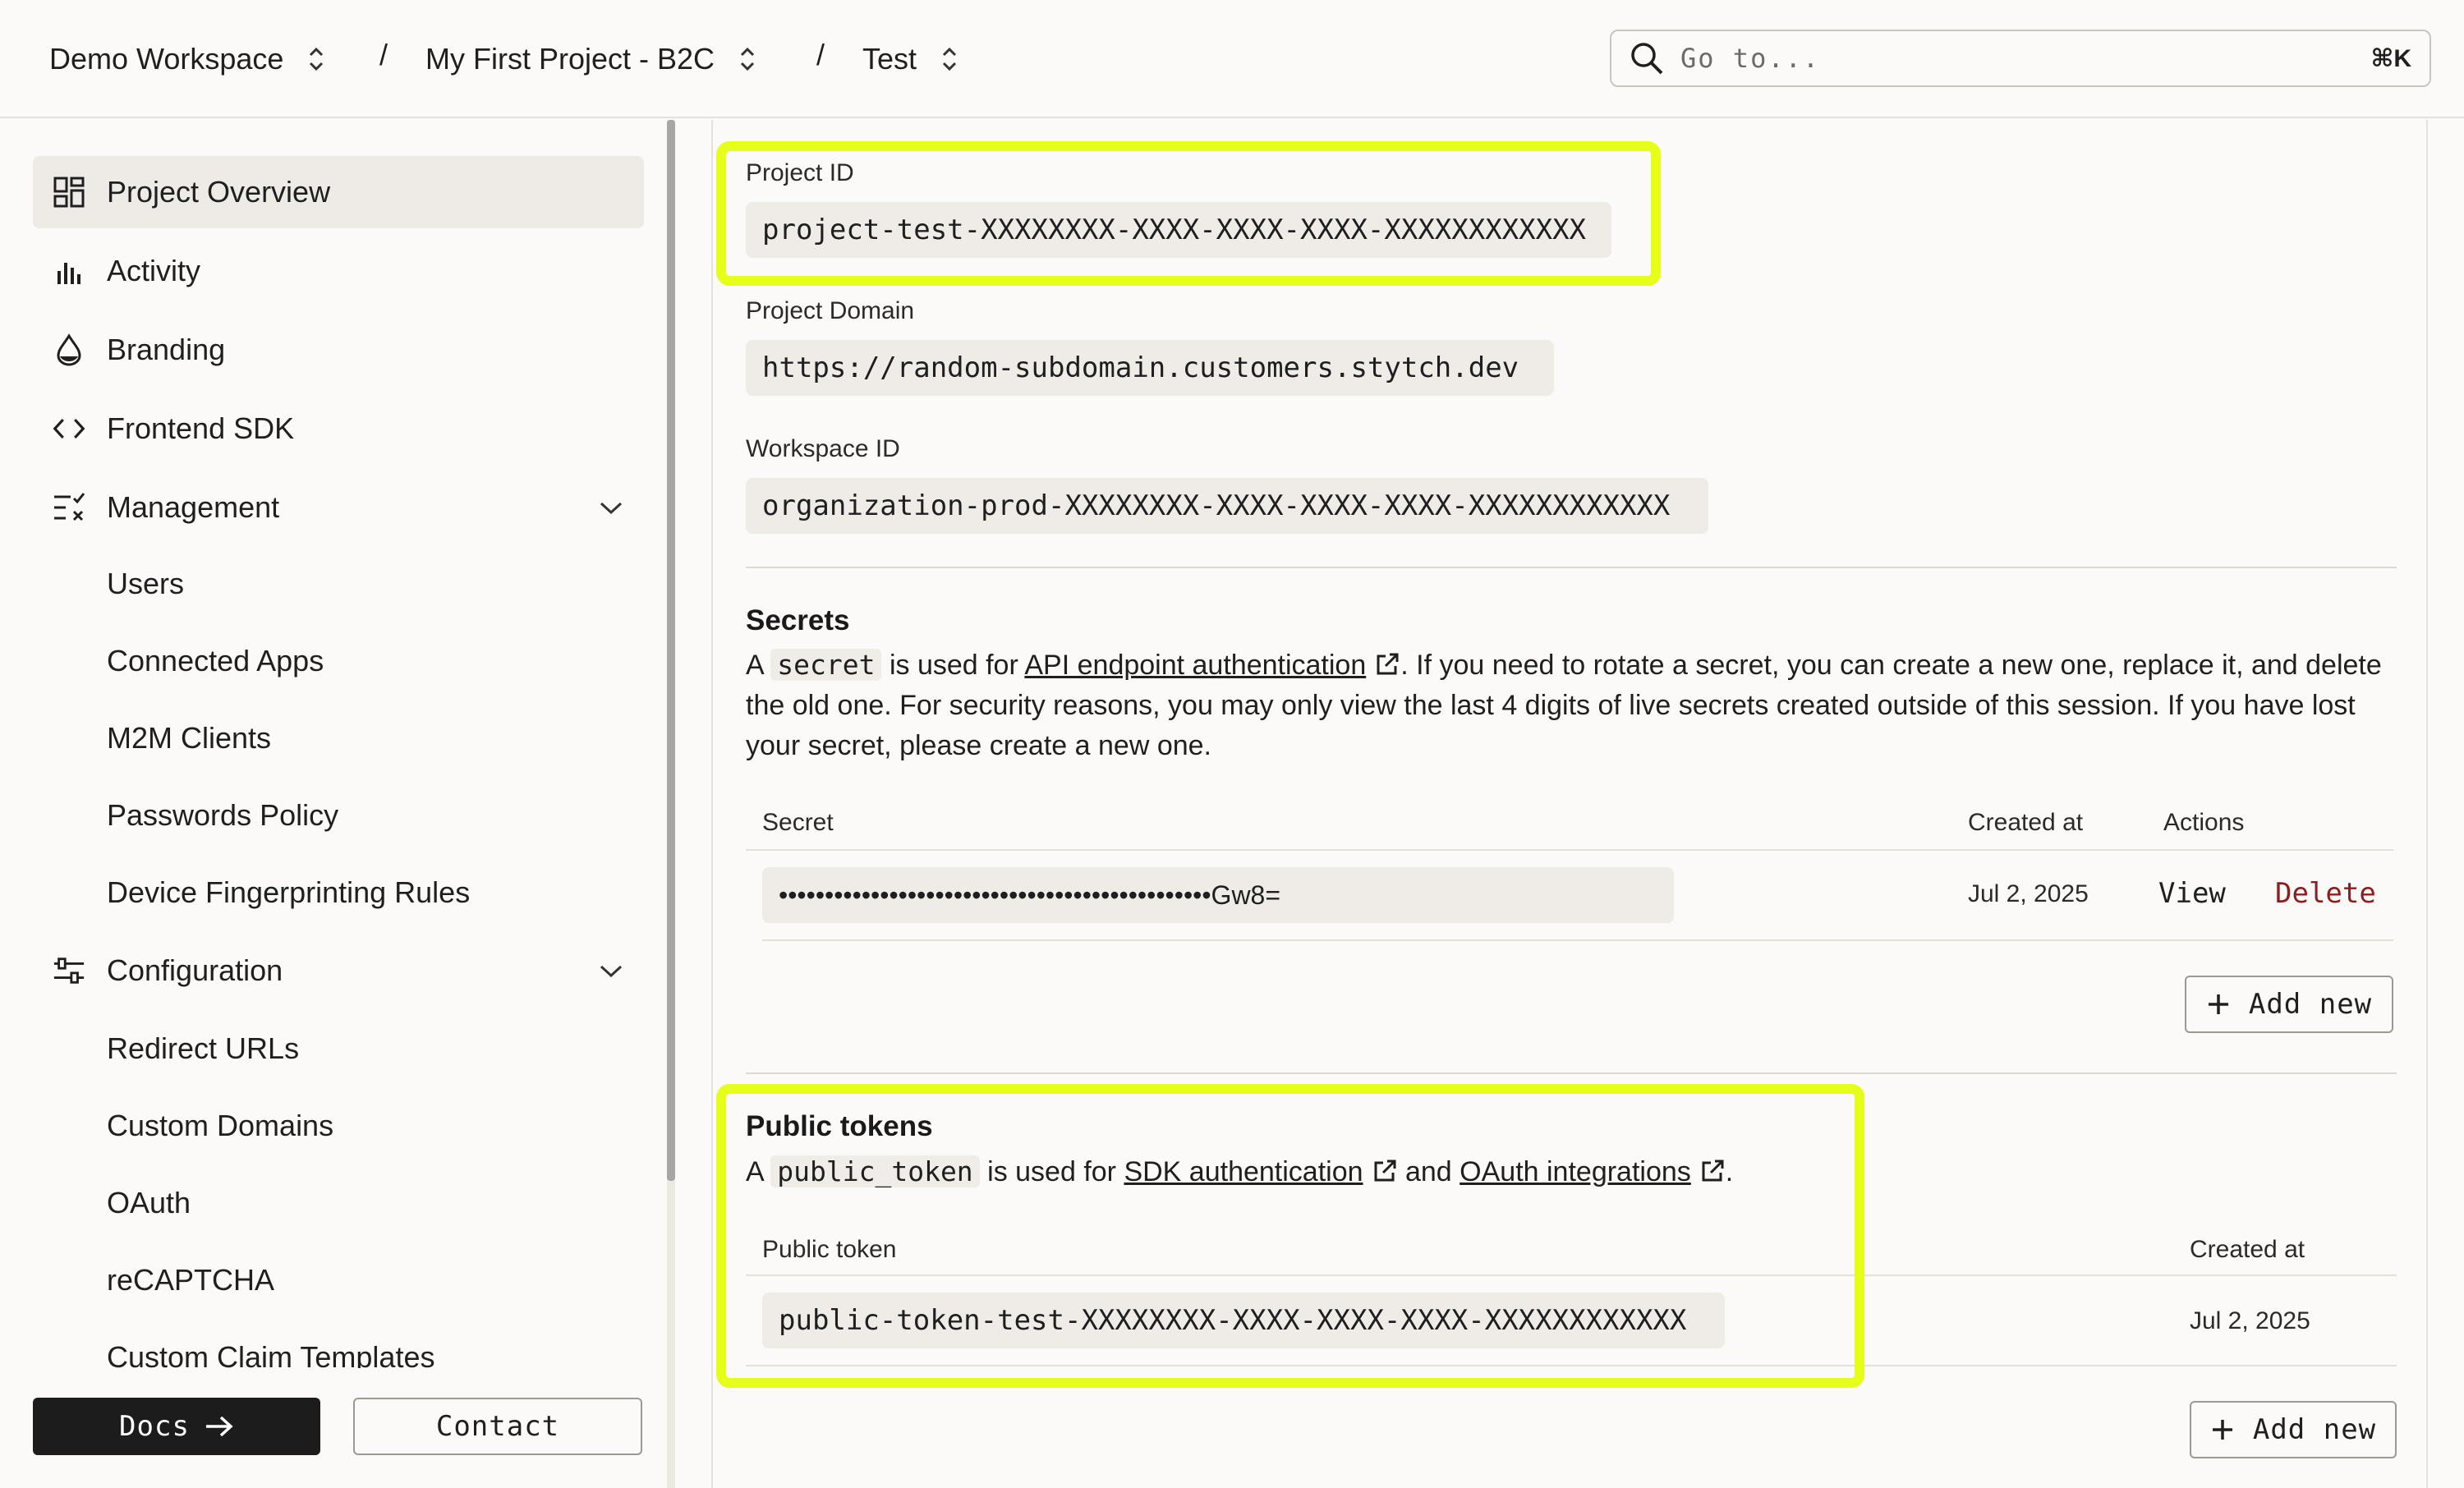 The width and height of the screenshot is (2464, 1488). What do you see at coordinates (2204, 822) in the screenshot?
I see `column-header-actions: Actions` at bounding box center [2204, 822].